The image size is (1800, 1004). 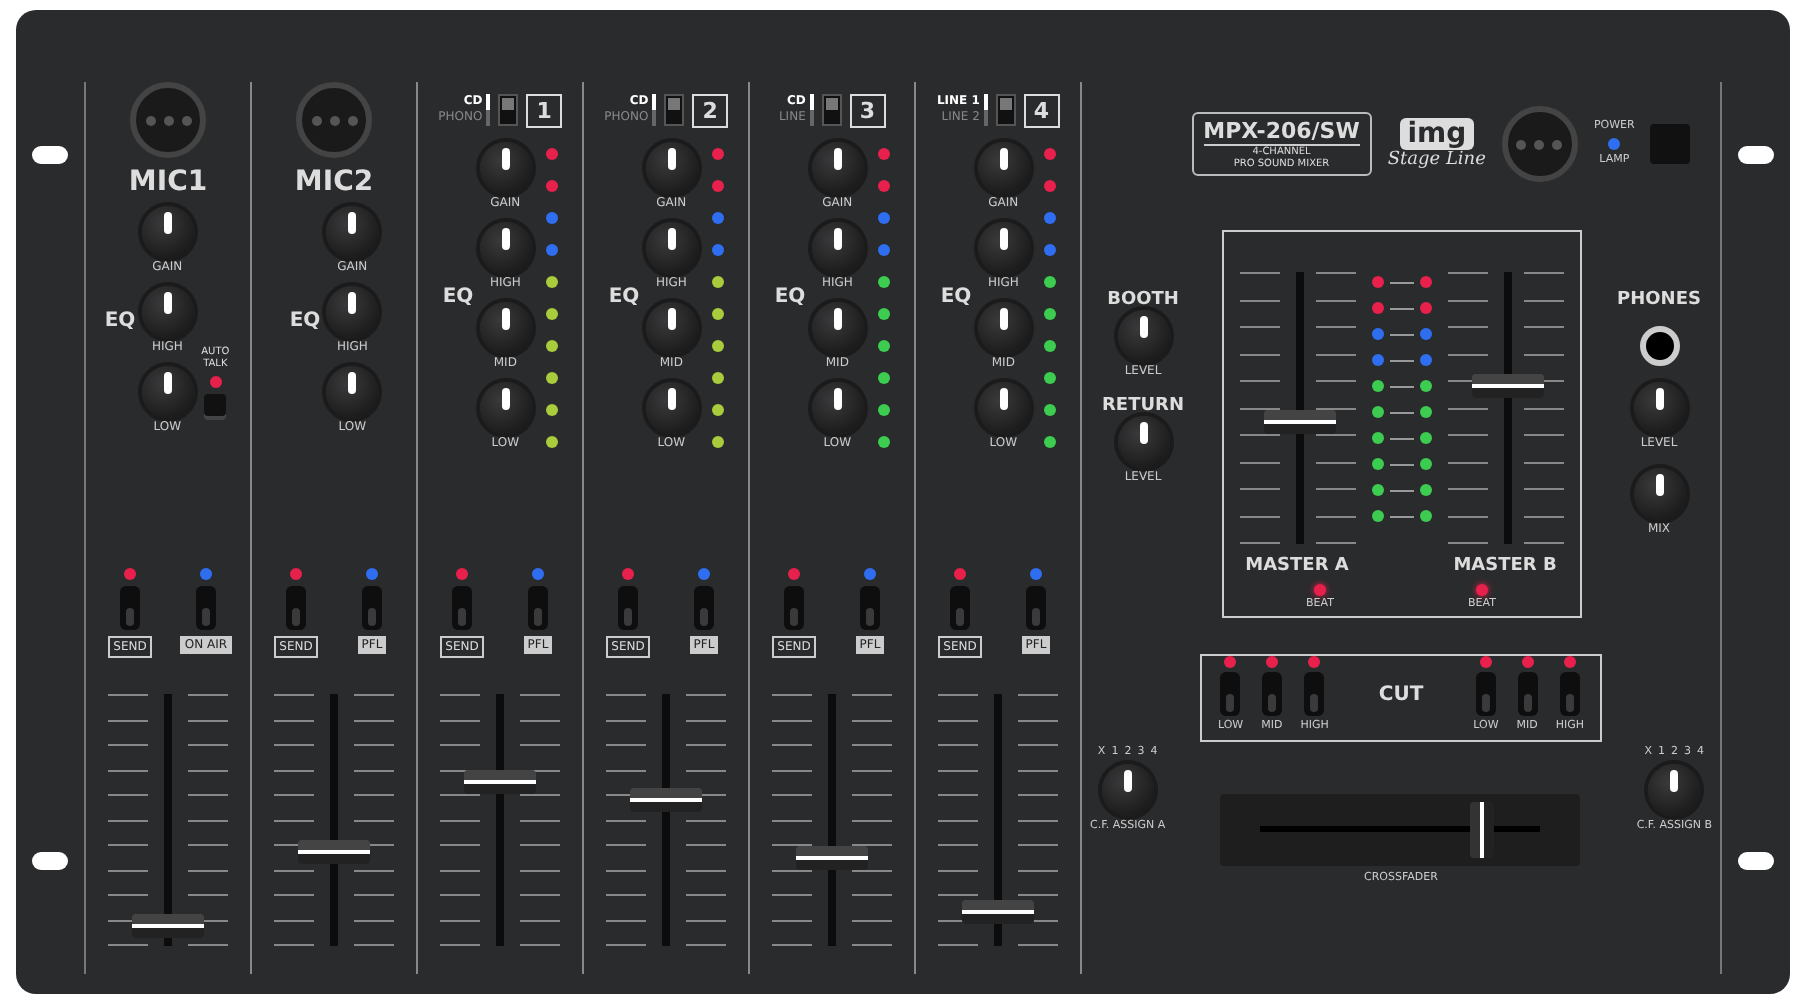 I want to click on section-title: BOOTH, so click(x=1143, y=300).